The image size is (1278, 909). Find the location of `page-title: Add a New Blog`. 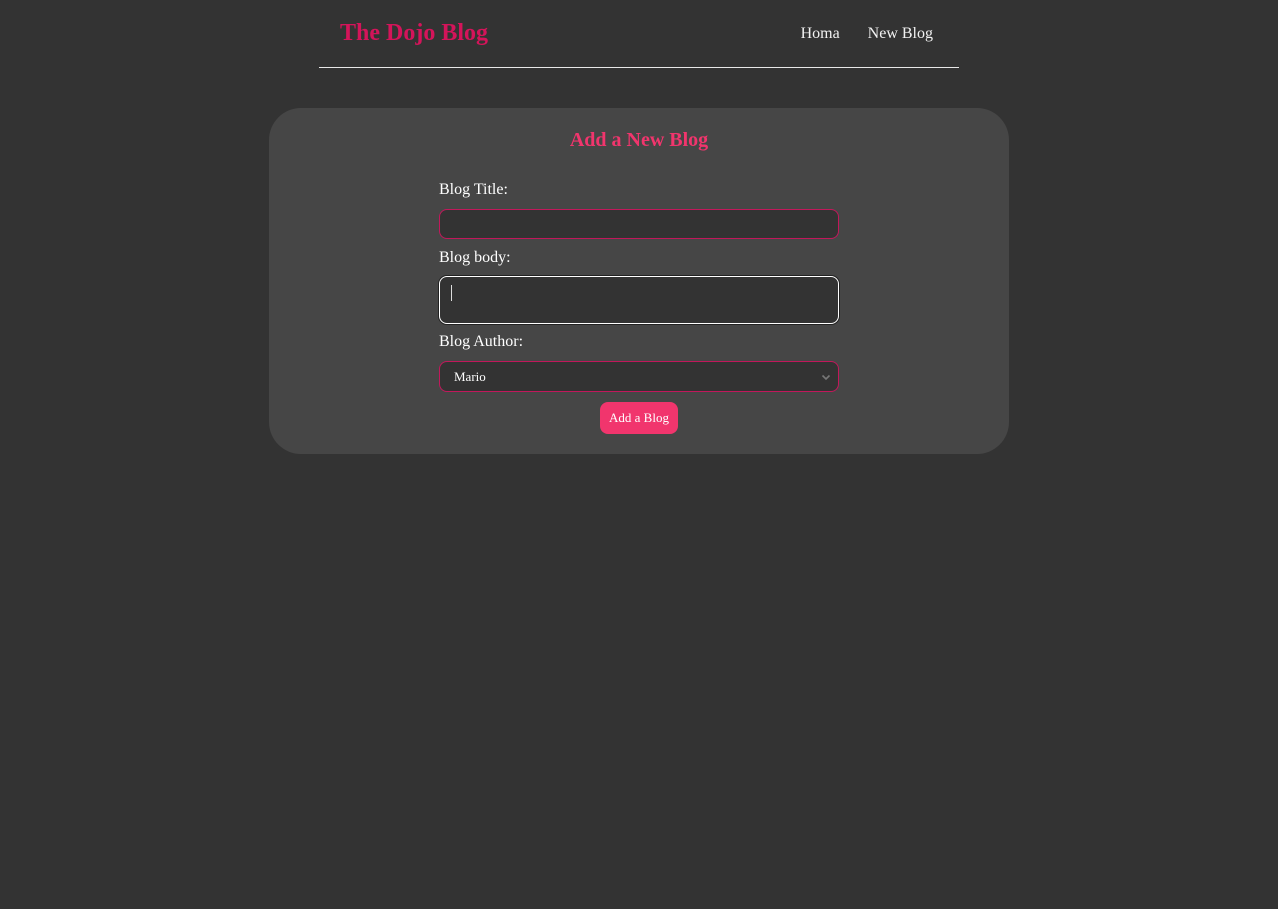

page-title: Add a New Blog is located at coordinates (639, 140).